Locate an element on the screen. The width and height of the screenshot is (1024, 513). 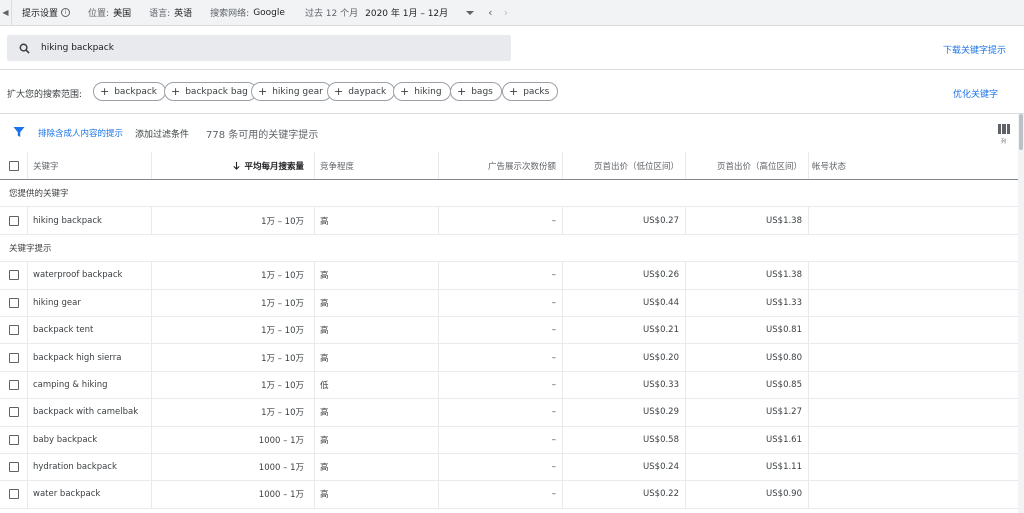
header-bid-high-label: 页首出价（高位区间） is located at coordinates (759, 166).